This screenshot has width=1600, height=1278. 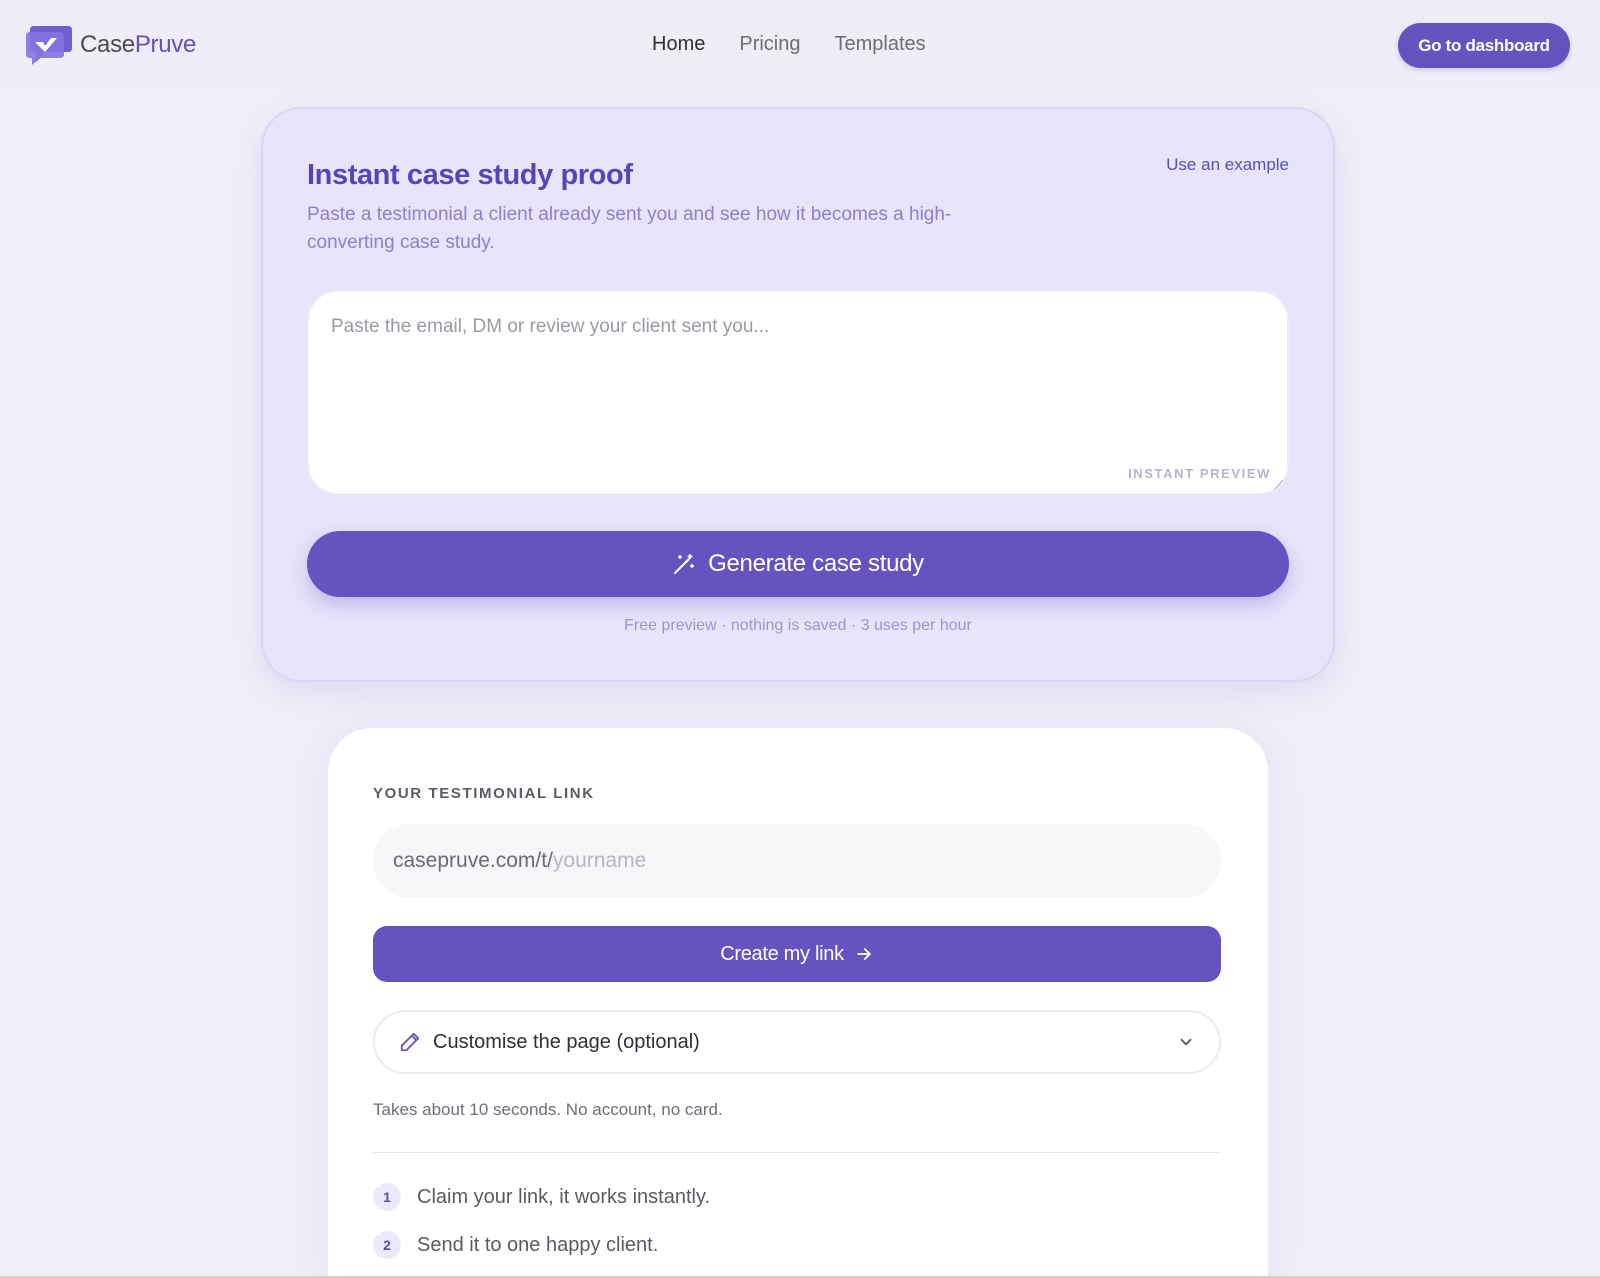 I want to click on main-nav: Home Pricing Templates, so click(x=789, y=44).